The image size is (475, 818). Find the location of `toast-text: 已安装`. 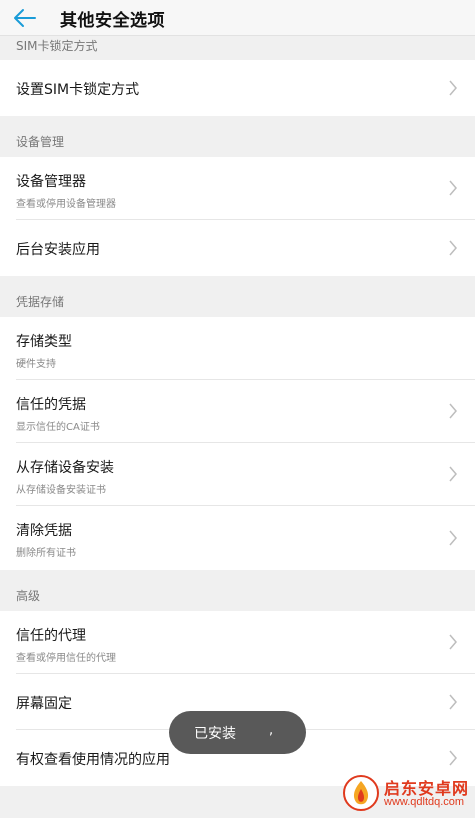

toast-text: 已安装 is located at coordinates (215, 734).